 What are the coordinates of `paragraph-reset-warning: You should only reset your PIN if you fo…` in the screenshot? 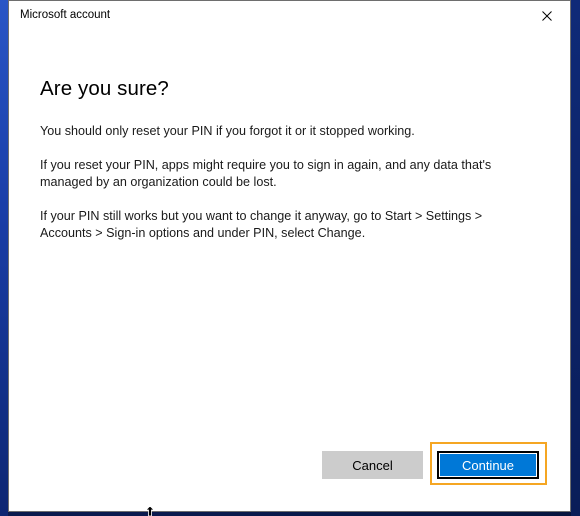 It's located at (227, 131).